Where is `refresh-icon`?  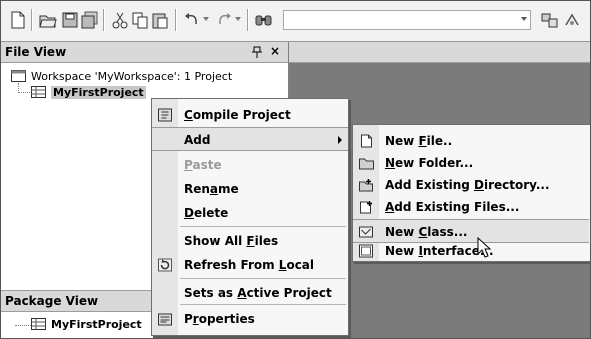
refresh-icon is located at coordinates (165, 265).